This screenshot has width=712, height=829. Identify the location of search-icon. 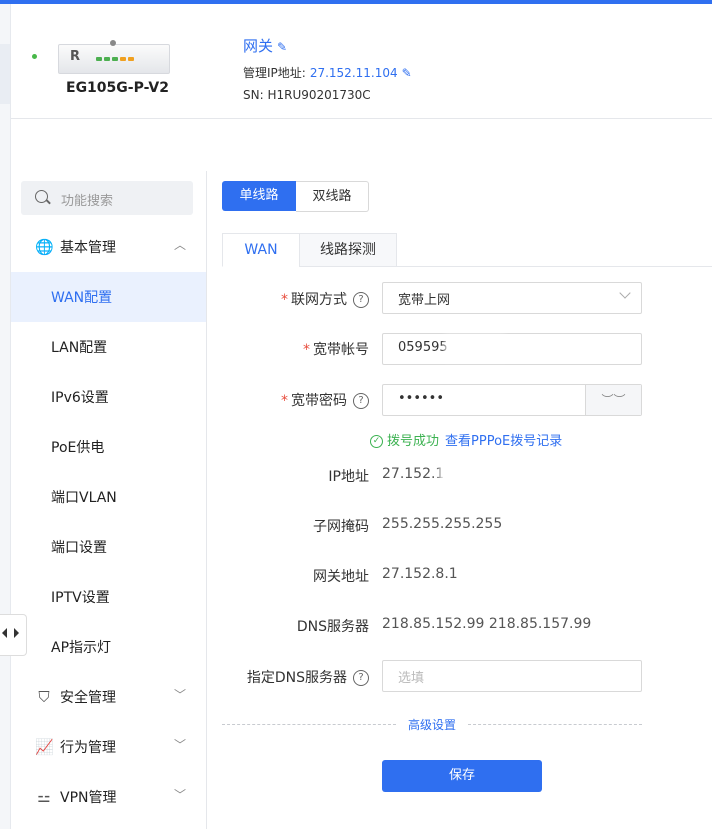
(41, 196).